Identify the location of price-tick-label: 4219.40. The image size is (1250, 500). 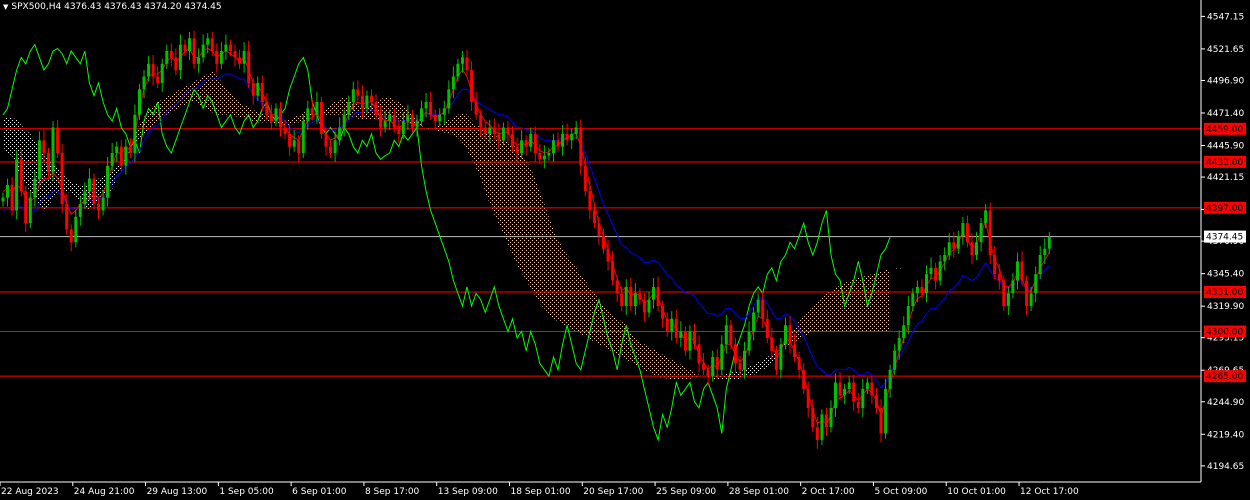
(1225, 435).